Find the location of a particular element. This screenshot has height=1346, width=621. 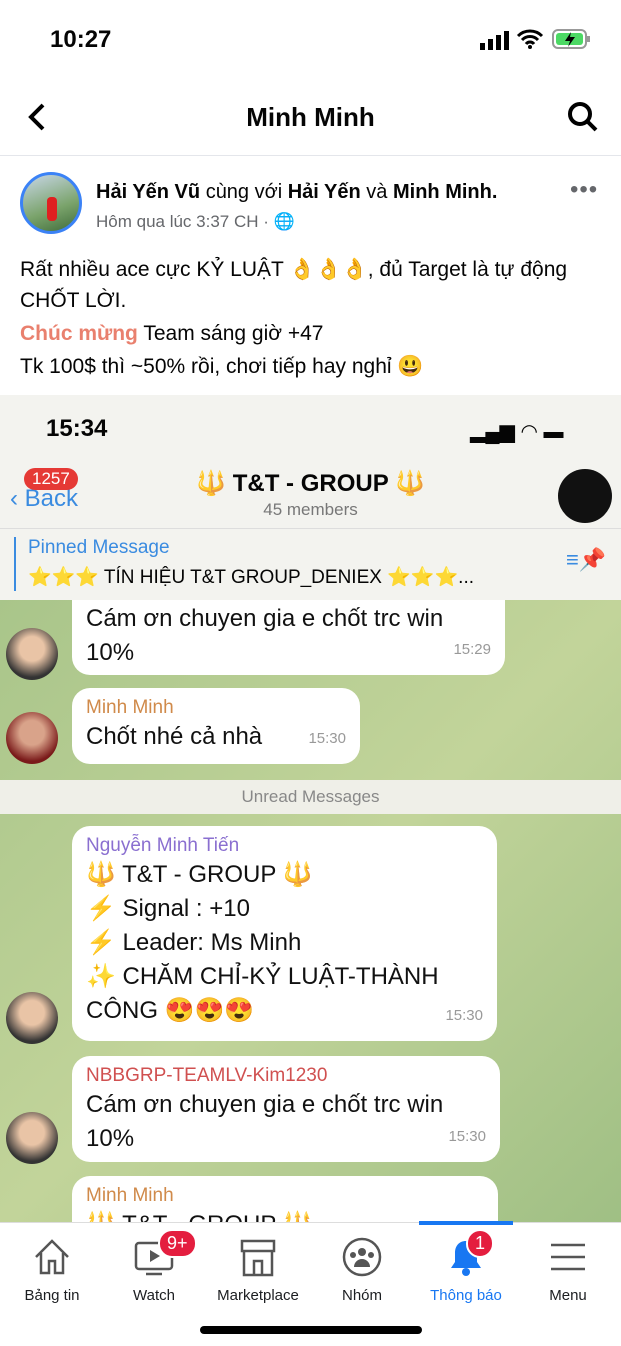

more-options-icon: ••• is located at coordinates (584, 190).